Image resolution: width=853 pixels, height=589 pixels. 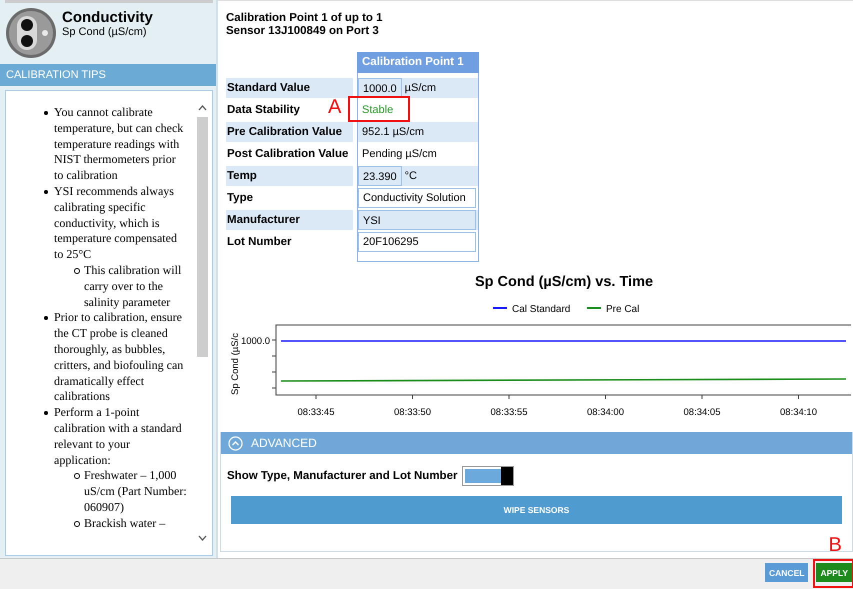 I want to click on scroll-up-icon, so click(x=202, y=108).